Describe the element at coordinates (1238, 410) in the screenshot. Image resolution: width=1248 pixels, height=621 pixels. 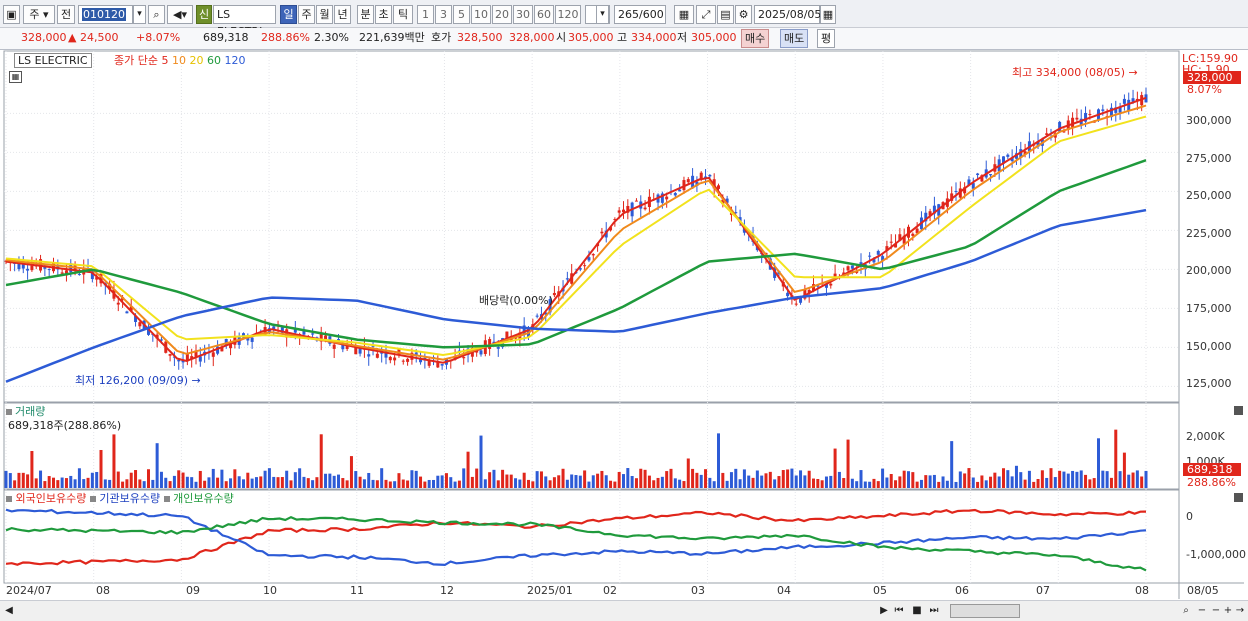
I see `vol-close-icon` at that location.